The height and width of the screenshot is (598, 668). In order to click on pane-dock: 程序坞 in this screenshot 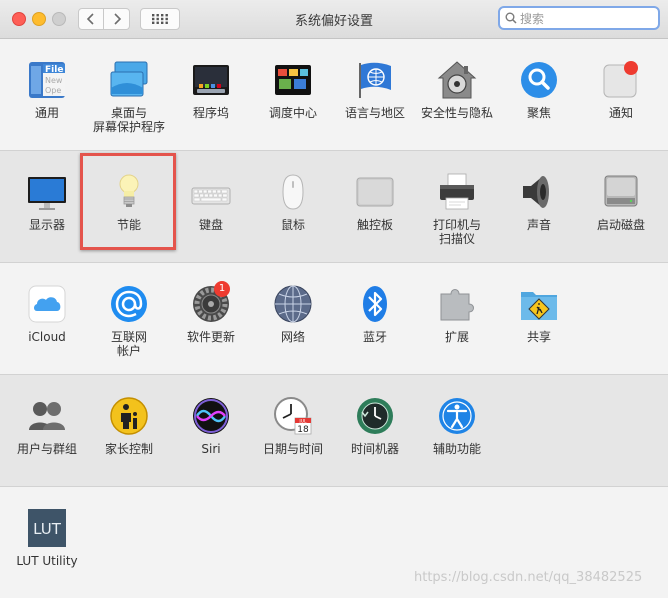, I will do `click(211, 90)`.